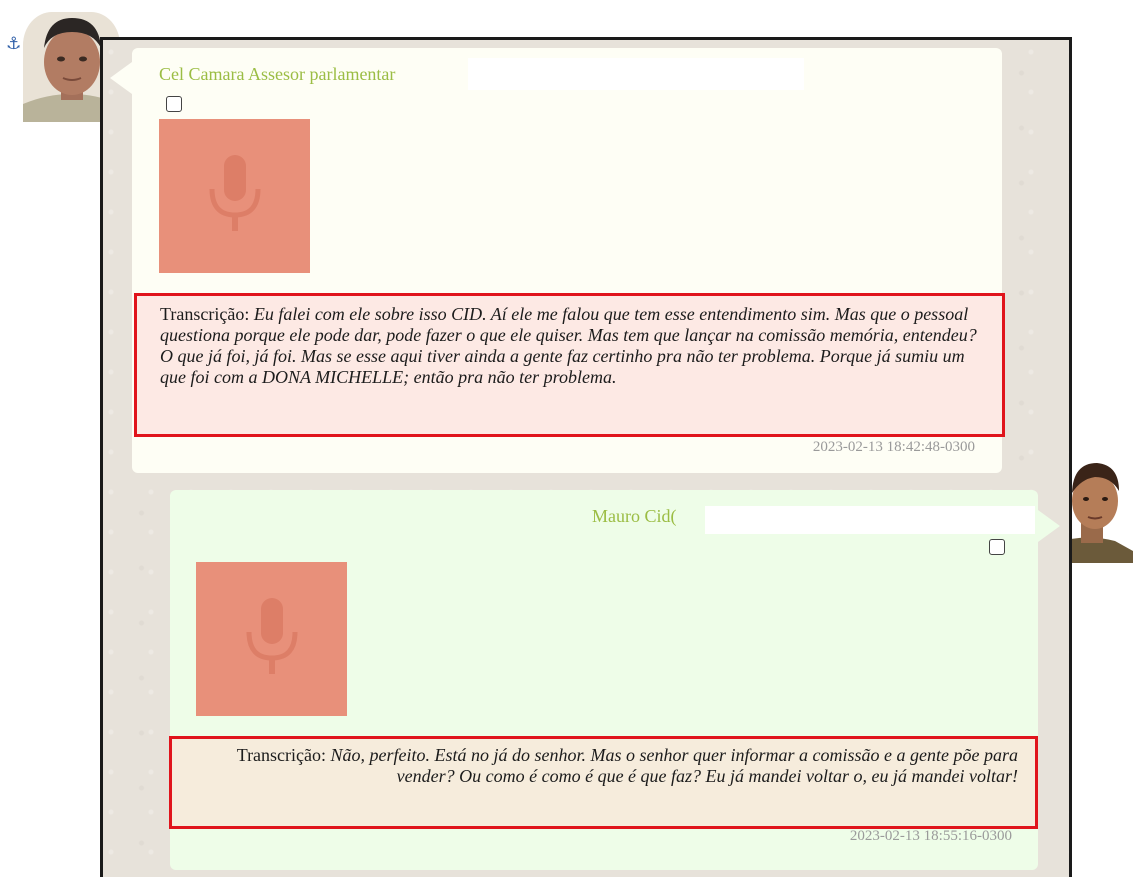 The height and width of the screenshot is (877, 1134). I want to click on anchor-icon: ⚓, so click(13, 44).